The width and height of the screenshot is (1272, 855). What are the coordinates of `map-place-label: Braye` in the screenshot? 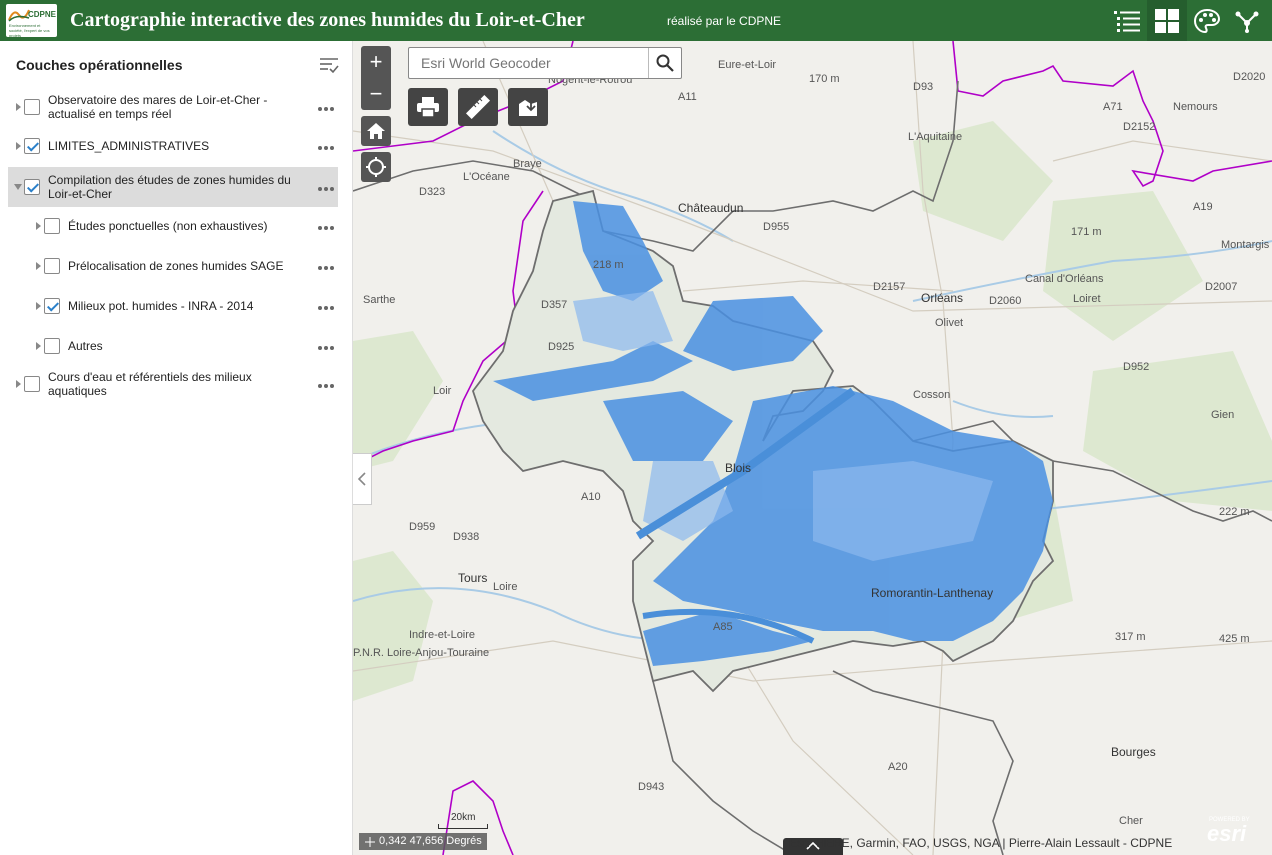 It's located at (527, 164).